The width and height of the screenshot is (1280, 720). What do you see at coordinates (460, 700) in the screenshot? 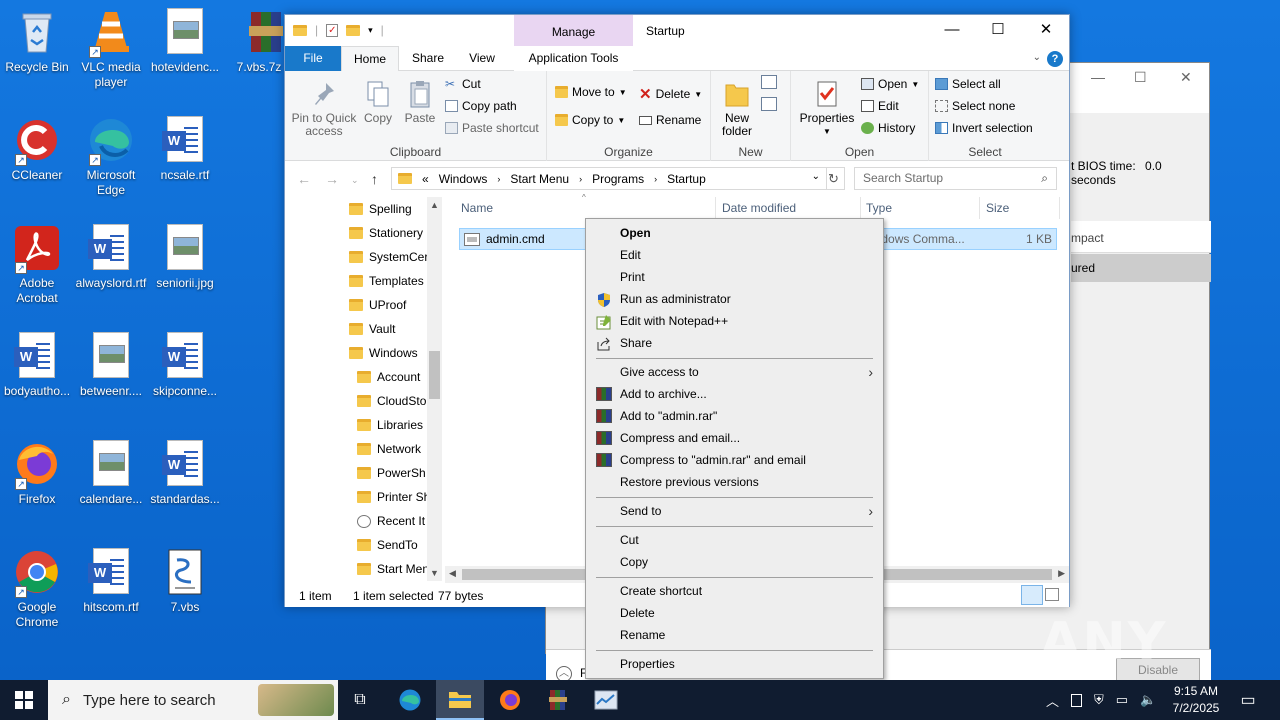
I see `taskbar-file-explorer-icon` at bounding box center [460, 700].